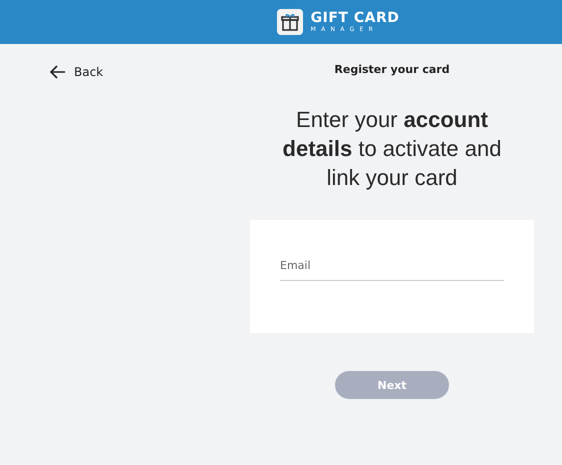  Describe the element at coordinates (392, 268) in the screenshot. I see `email-field: Email` at that location.